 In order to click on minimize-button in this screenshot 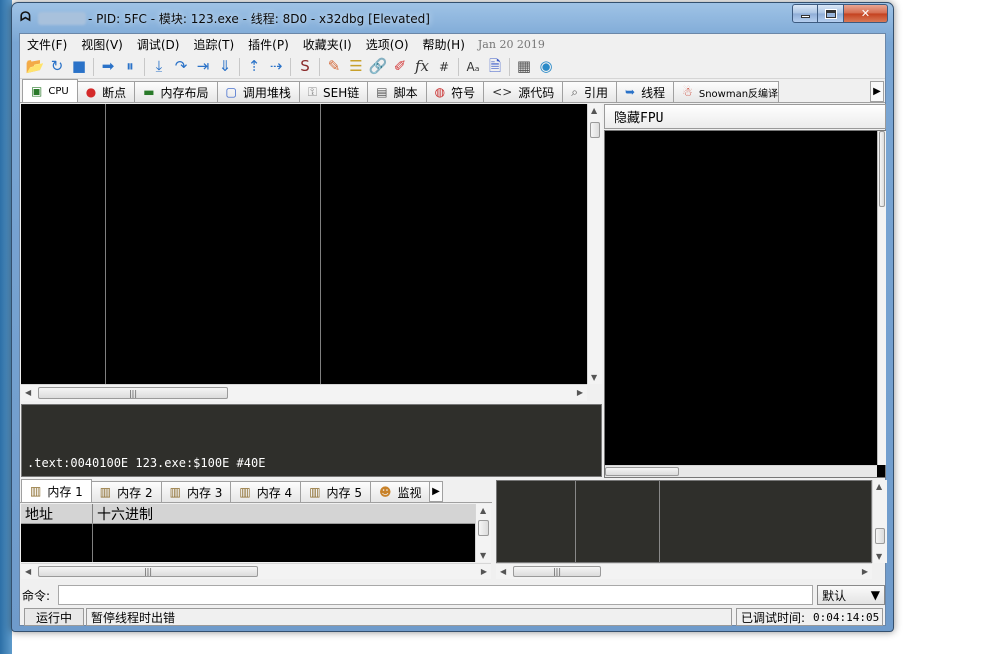, I will do `click(805, 13)`.